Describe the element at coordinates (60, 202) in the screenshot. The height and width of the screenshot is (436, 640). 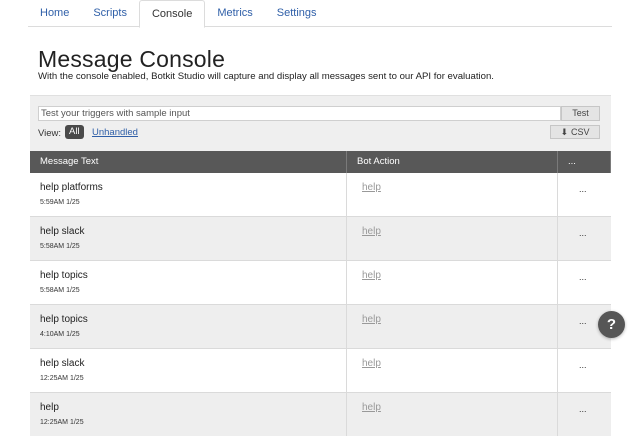
I see `message-time: 5:59AM 1/25` at that location.